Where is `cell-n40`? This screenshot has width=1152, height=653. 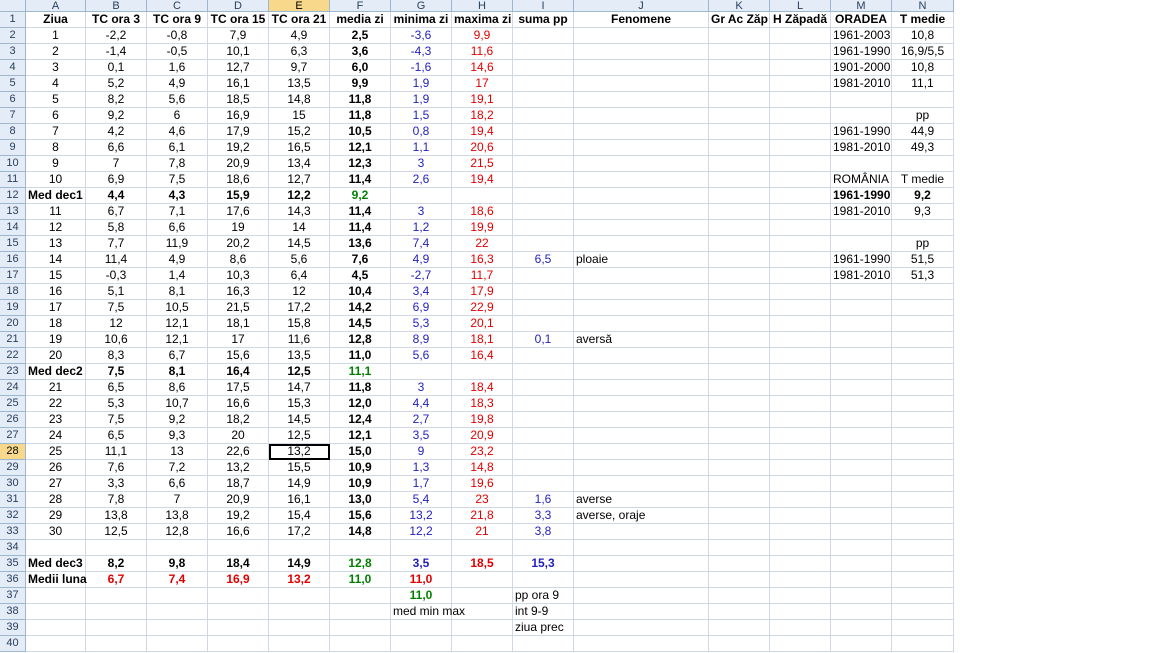
cell-n40 is located at coordinates (923, 644).